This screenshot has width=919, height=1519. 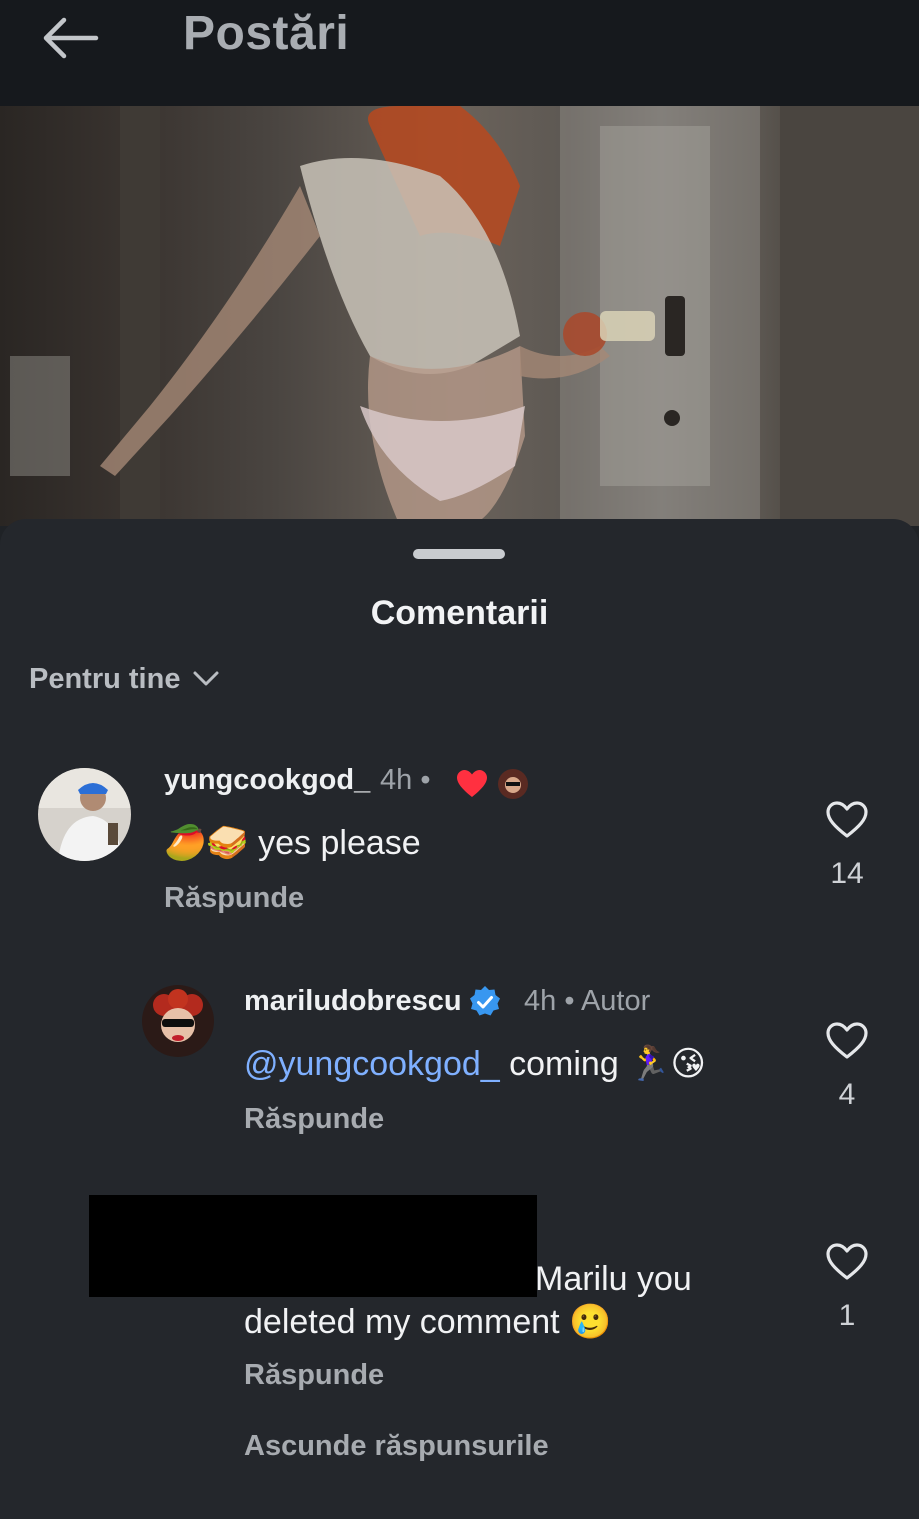 I want to click on page-title: Postări, so click(x=266, y=33).